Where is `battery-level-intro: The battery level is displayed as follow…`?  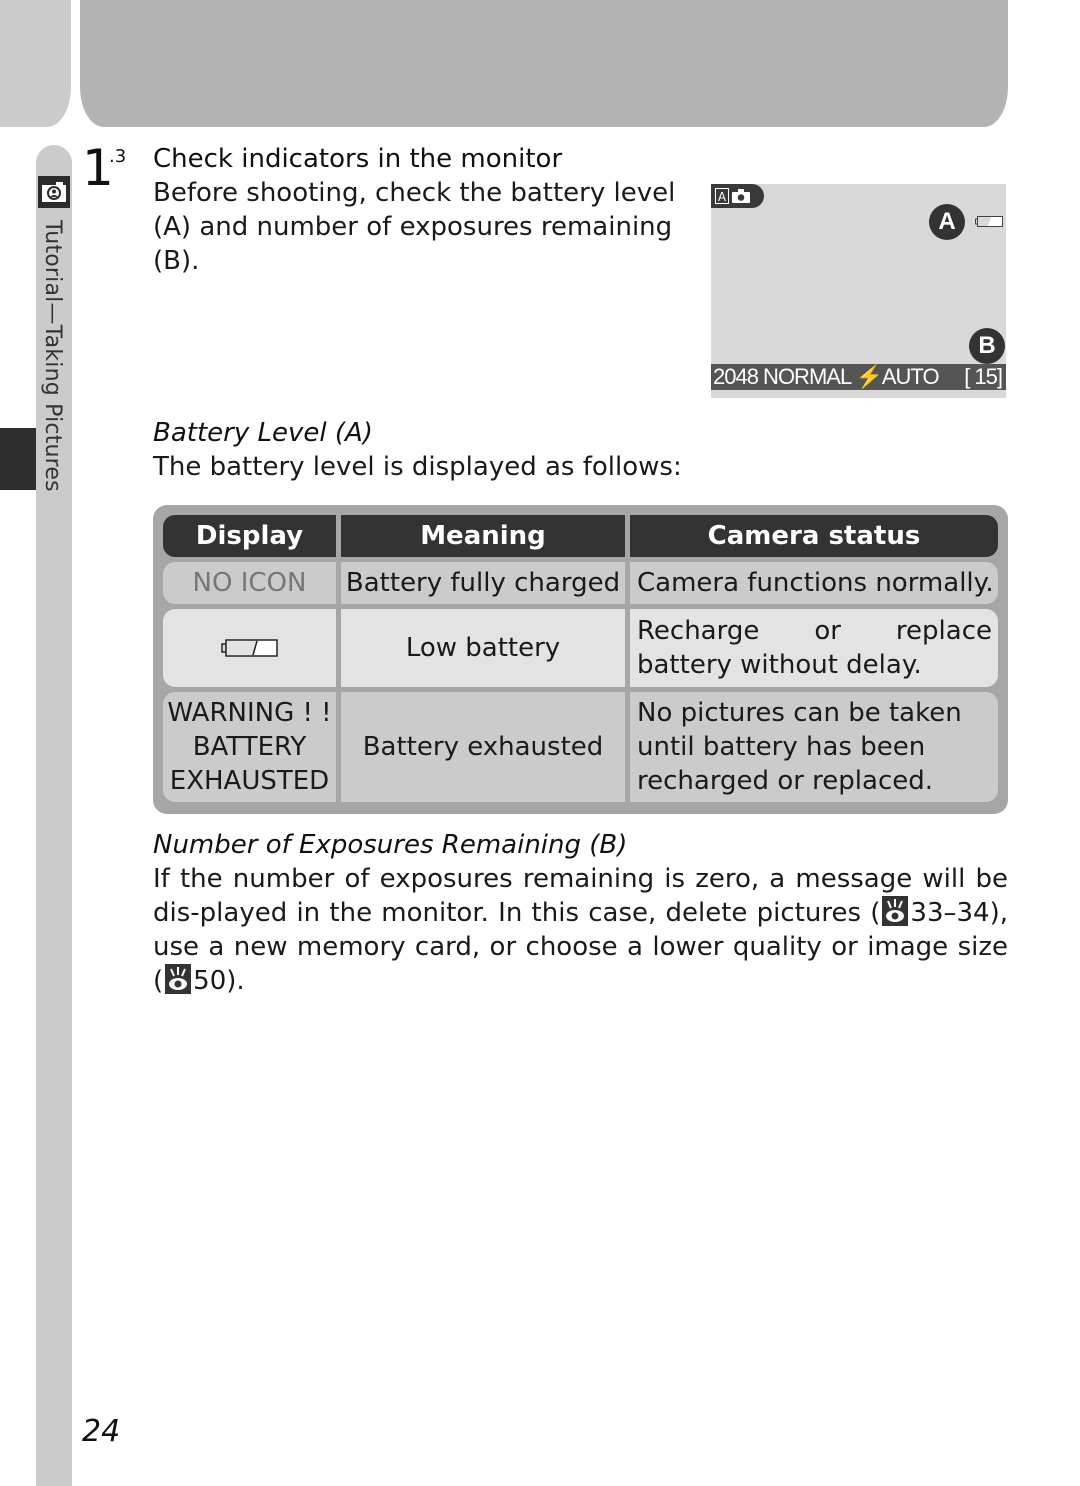
battery-level-intro: The battery level is displayed as follow… is located at coordinates (417, 467).